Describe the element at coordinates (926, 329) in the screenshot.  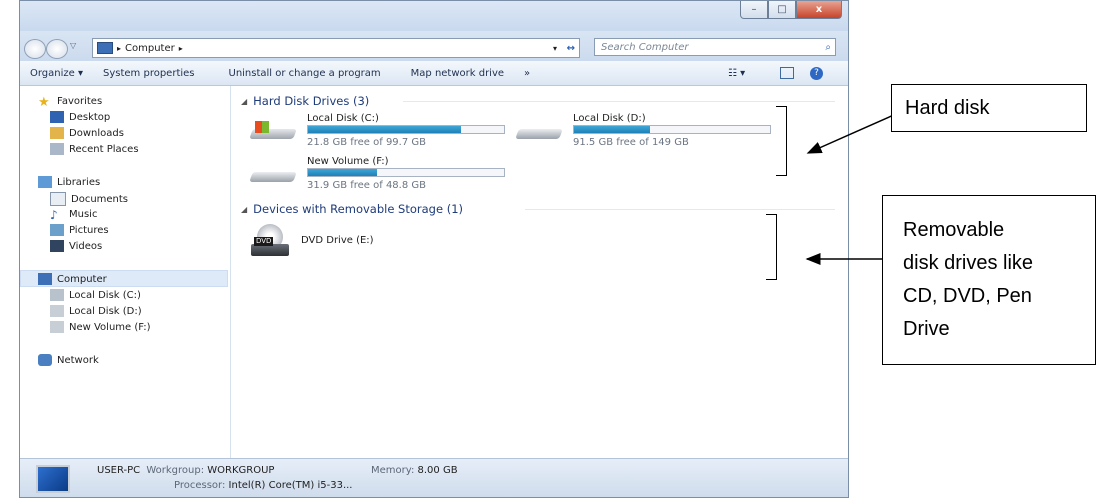
I see `annotation-removable-line-4: Drive` at that location.